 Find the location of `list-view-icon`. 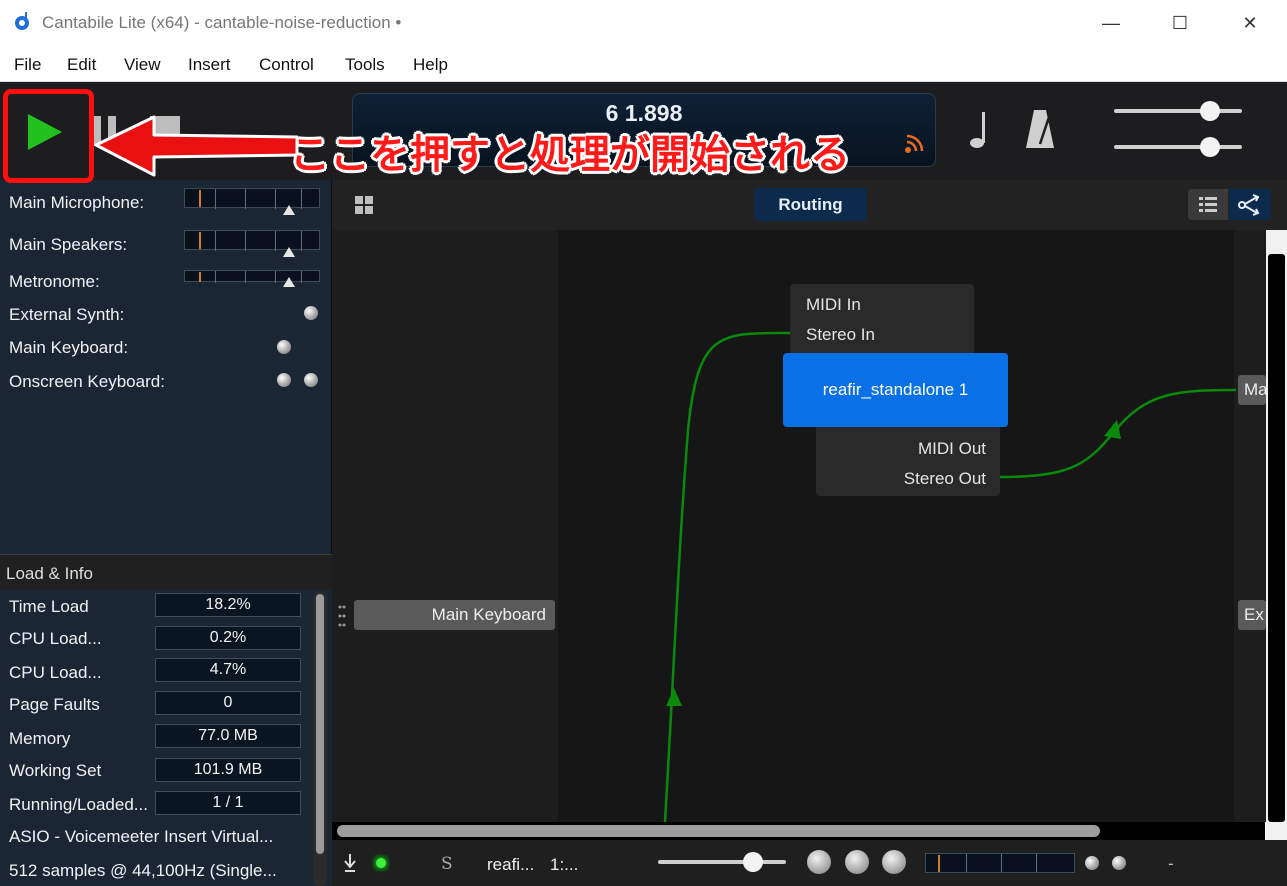

list-view-icon is located at coordinates (1208, 204).